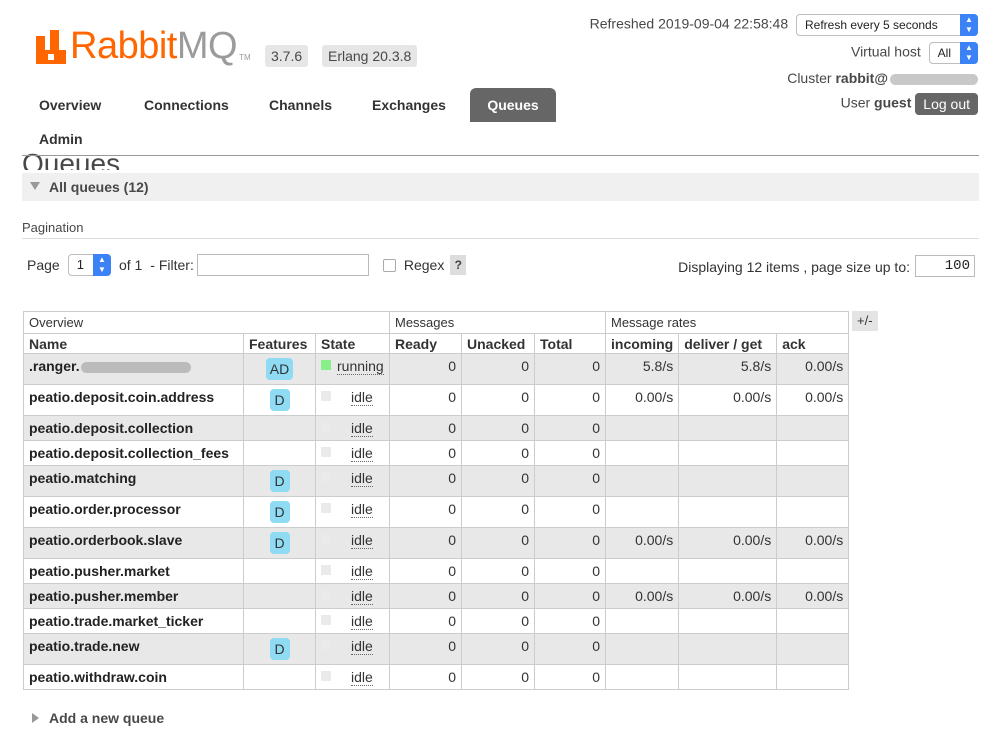 This screenshot has width=1000, height=731. Describe the element at coordinates (54, 366) in the screenshot. I see `queue-name-link: .ranger.` at that location.